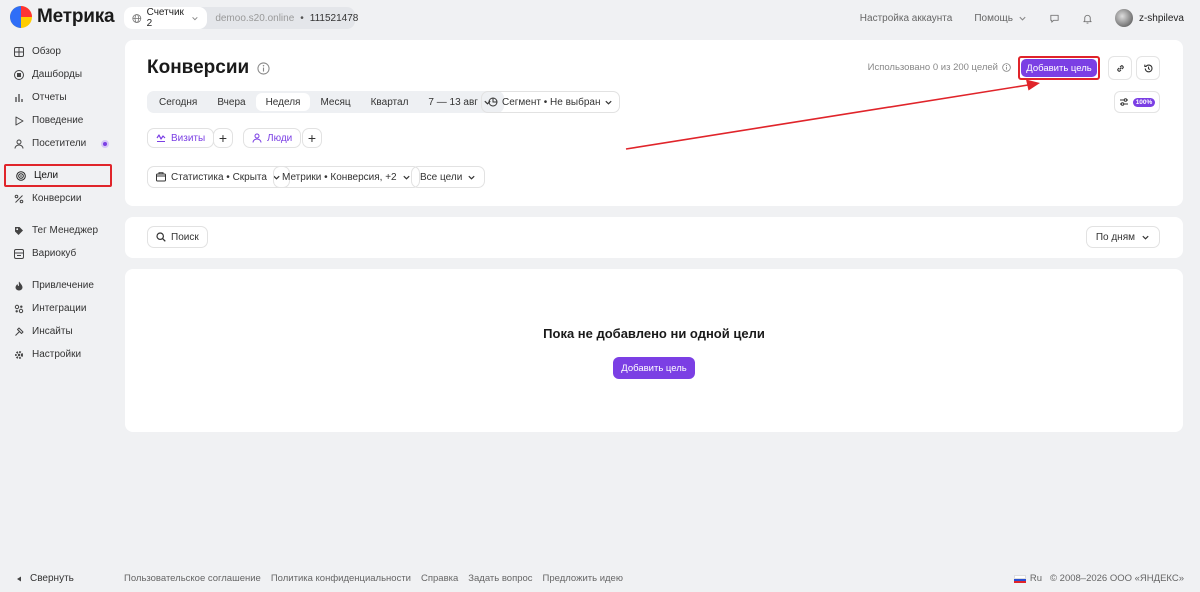  Describe the element at coordinates (493, 102) in the screenshot. I see `pie-chart-icon` at that location.